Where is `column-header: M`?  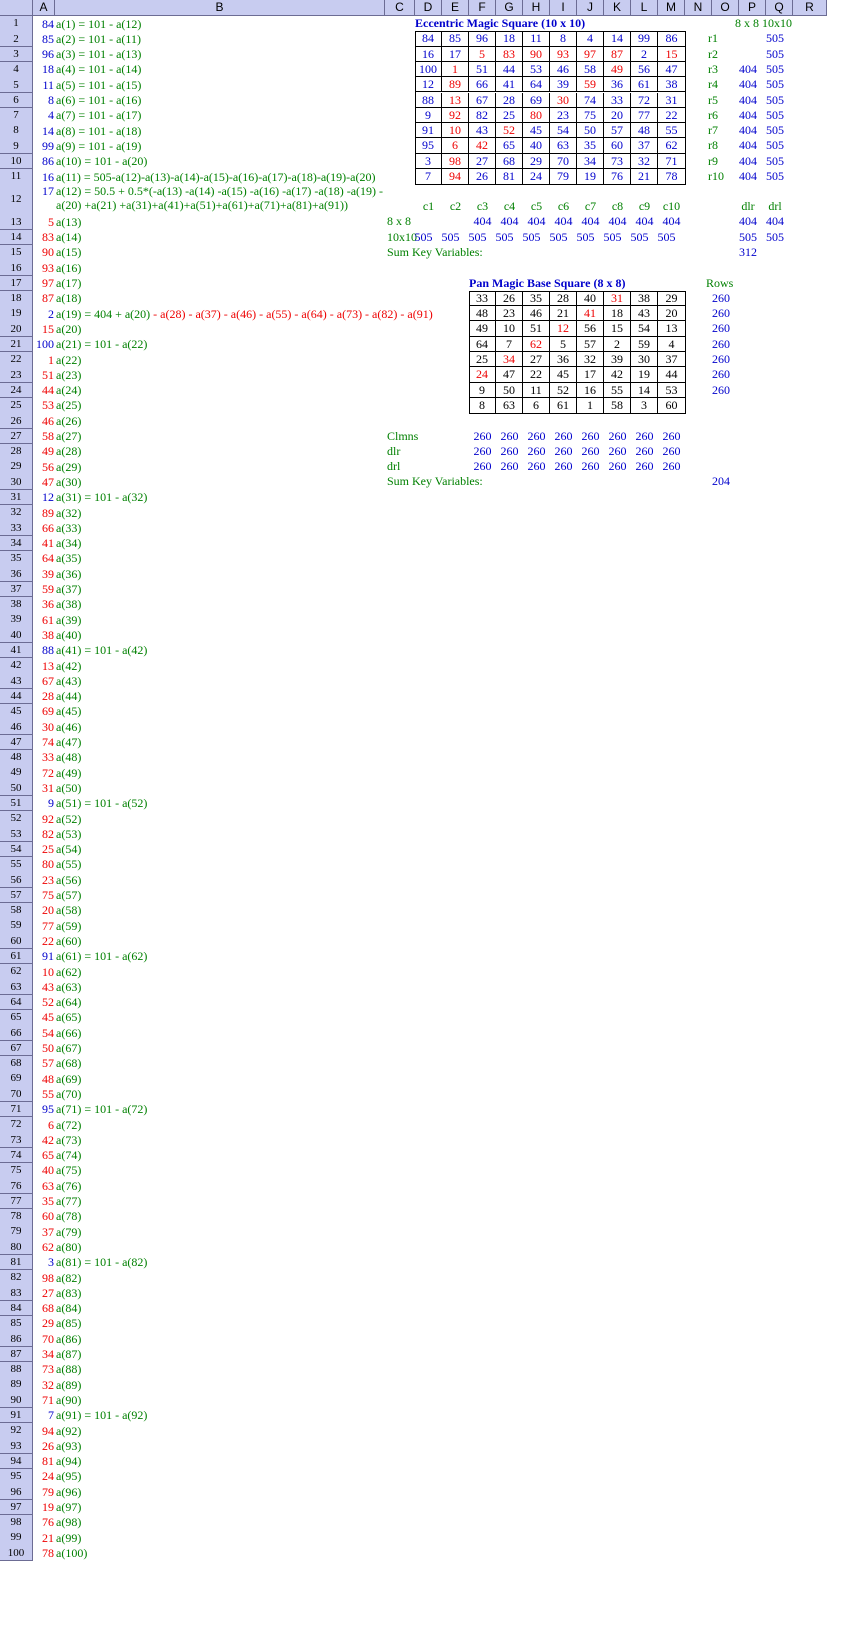
column-header: M is located at coordinates (671, 8).